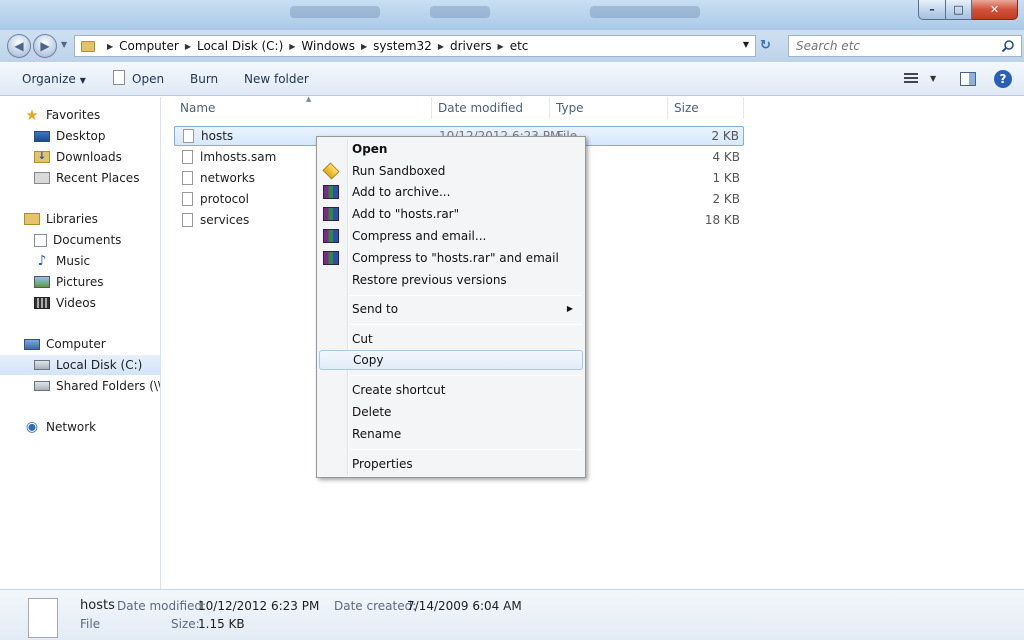 The width and height of the screenshot is (1024, 640). Describe the element at coordinates (42, 365) in the screenshot. I see `hard-disk-icon` at that location.